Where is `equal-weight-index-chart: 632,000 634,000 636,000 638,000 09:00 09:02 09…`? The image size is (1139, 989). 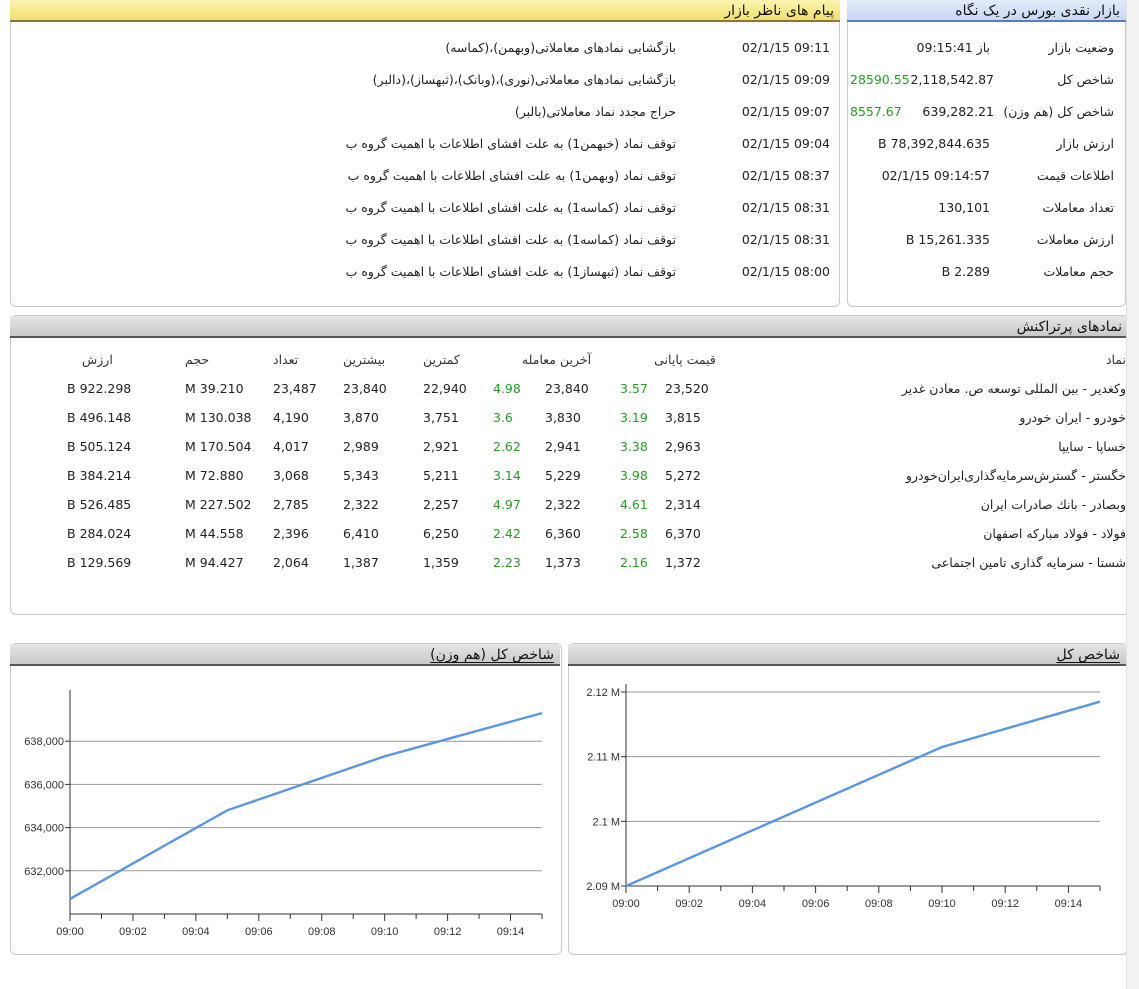
equal-weight-index-chart: 632,000 634,000 636,000 638,000 09:00 09:02 09… is located at coordinates (283, 814).